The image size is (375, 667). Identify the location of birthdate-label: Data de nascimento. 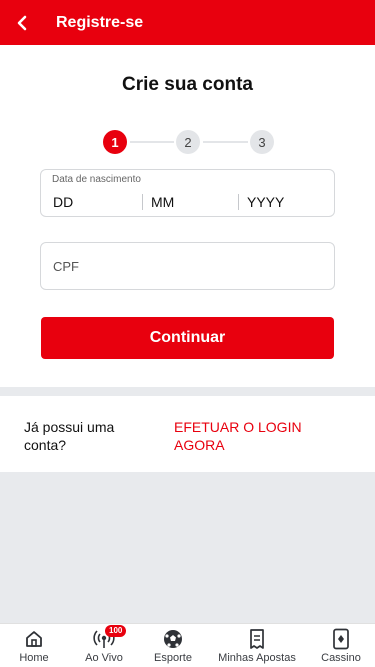
(96, 179).